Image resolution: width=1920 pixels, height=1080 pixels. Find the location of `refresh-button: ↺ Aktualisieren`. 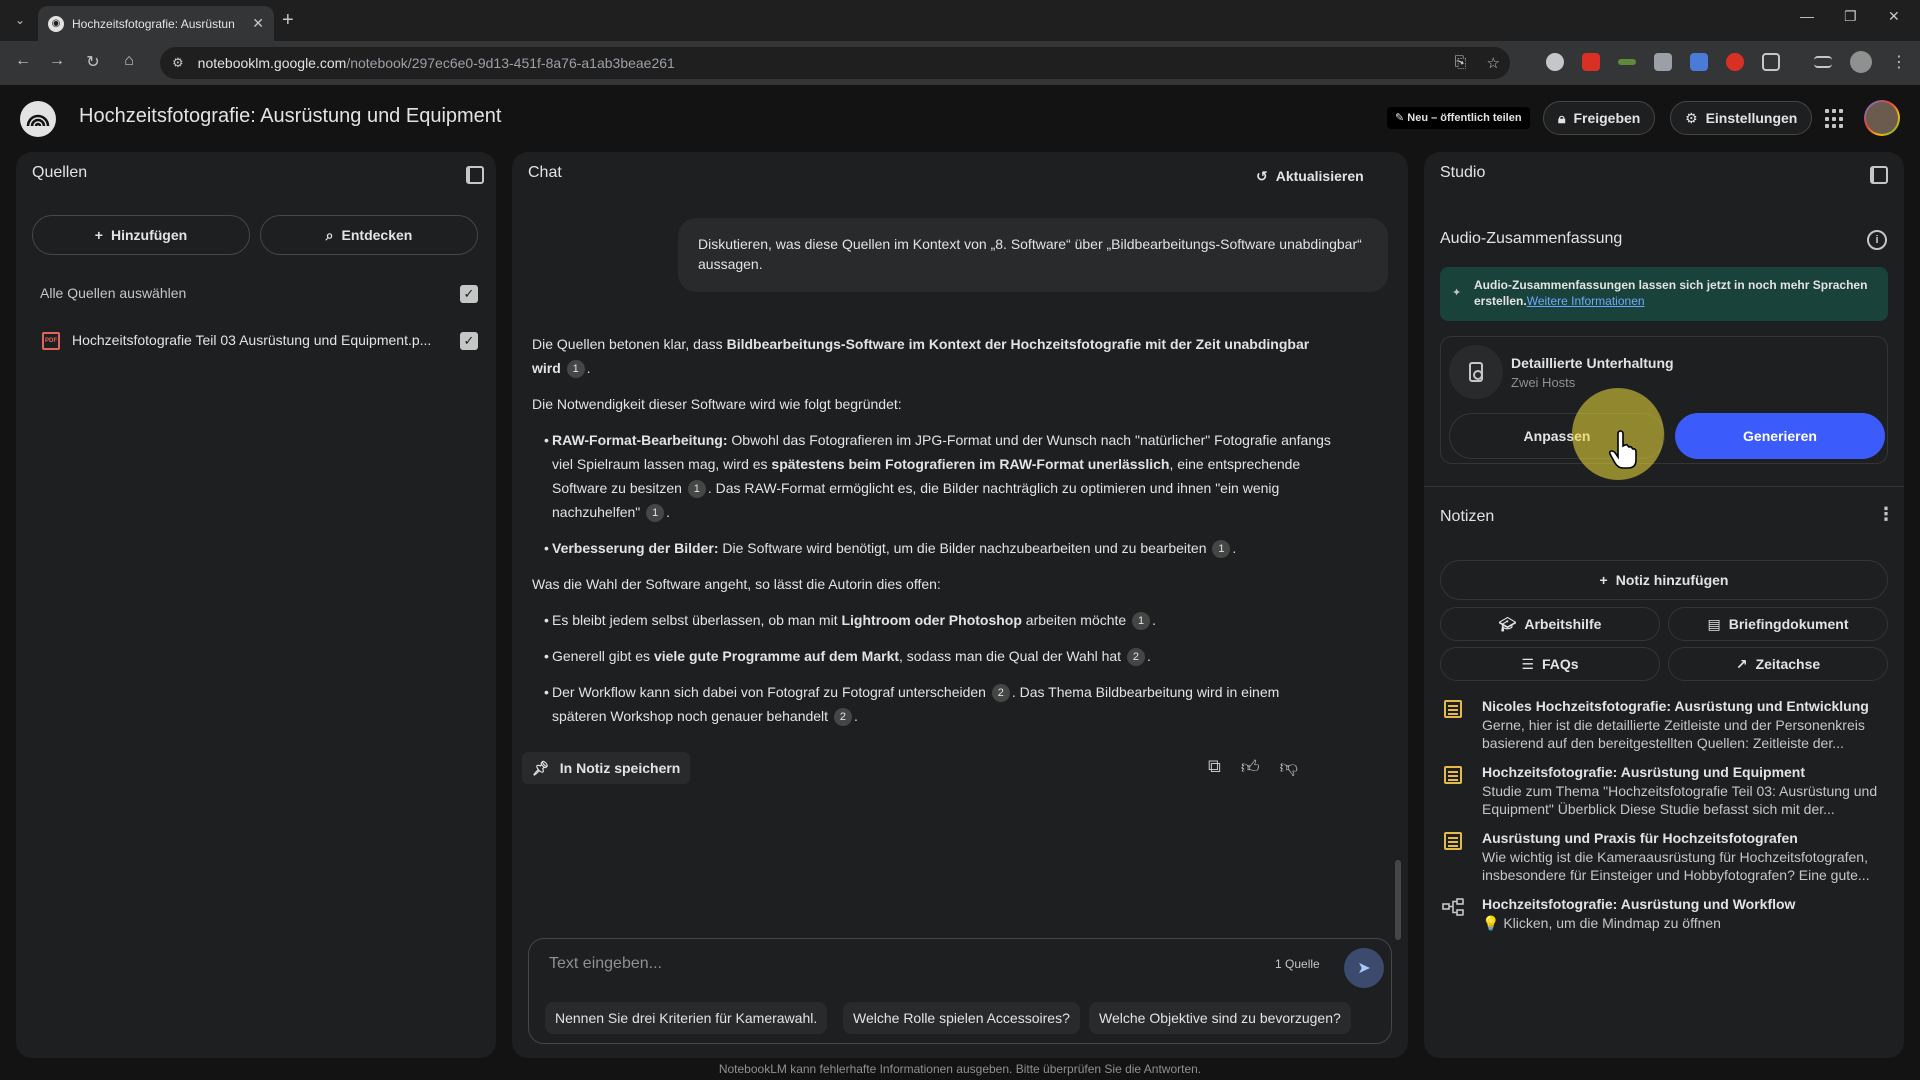

refresh-button: ↺ Aktualisieren is located at coordinates (1310, 176).